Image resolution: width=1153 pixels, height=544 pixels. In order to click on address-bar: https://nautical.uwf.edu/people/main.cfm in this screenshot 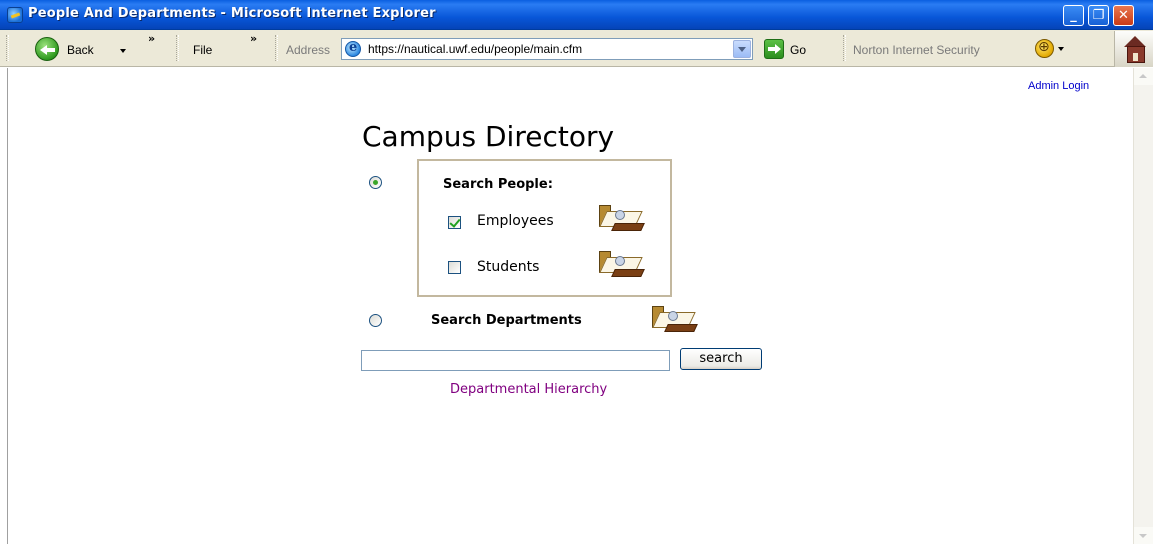, I will do `click(547, 49)`.